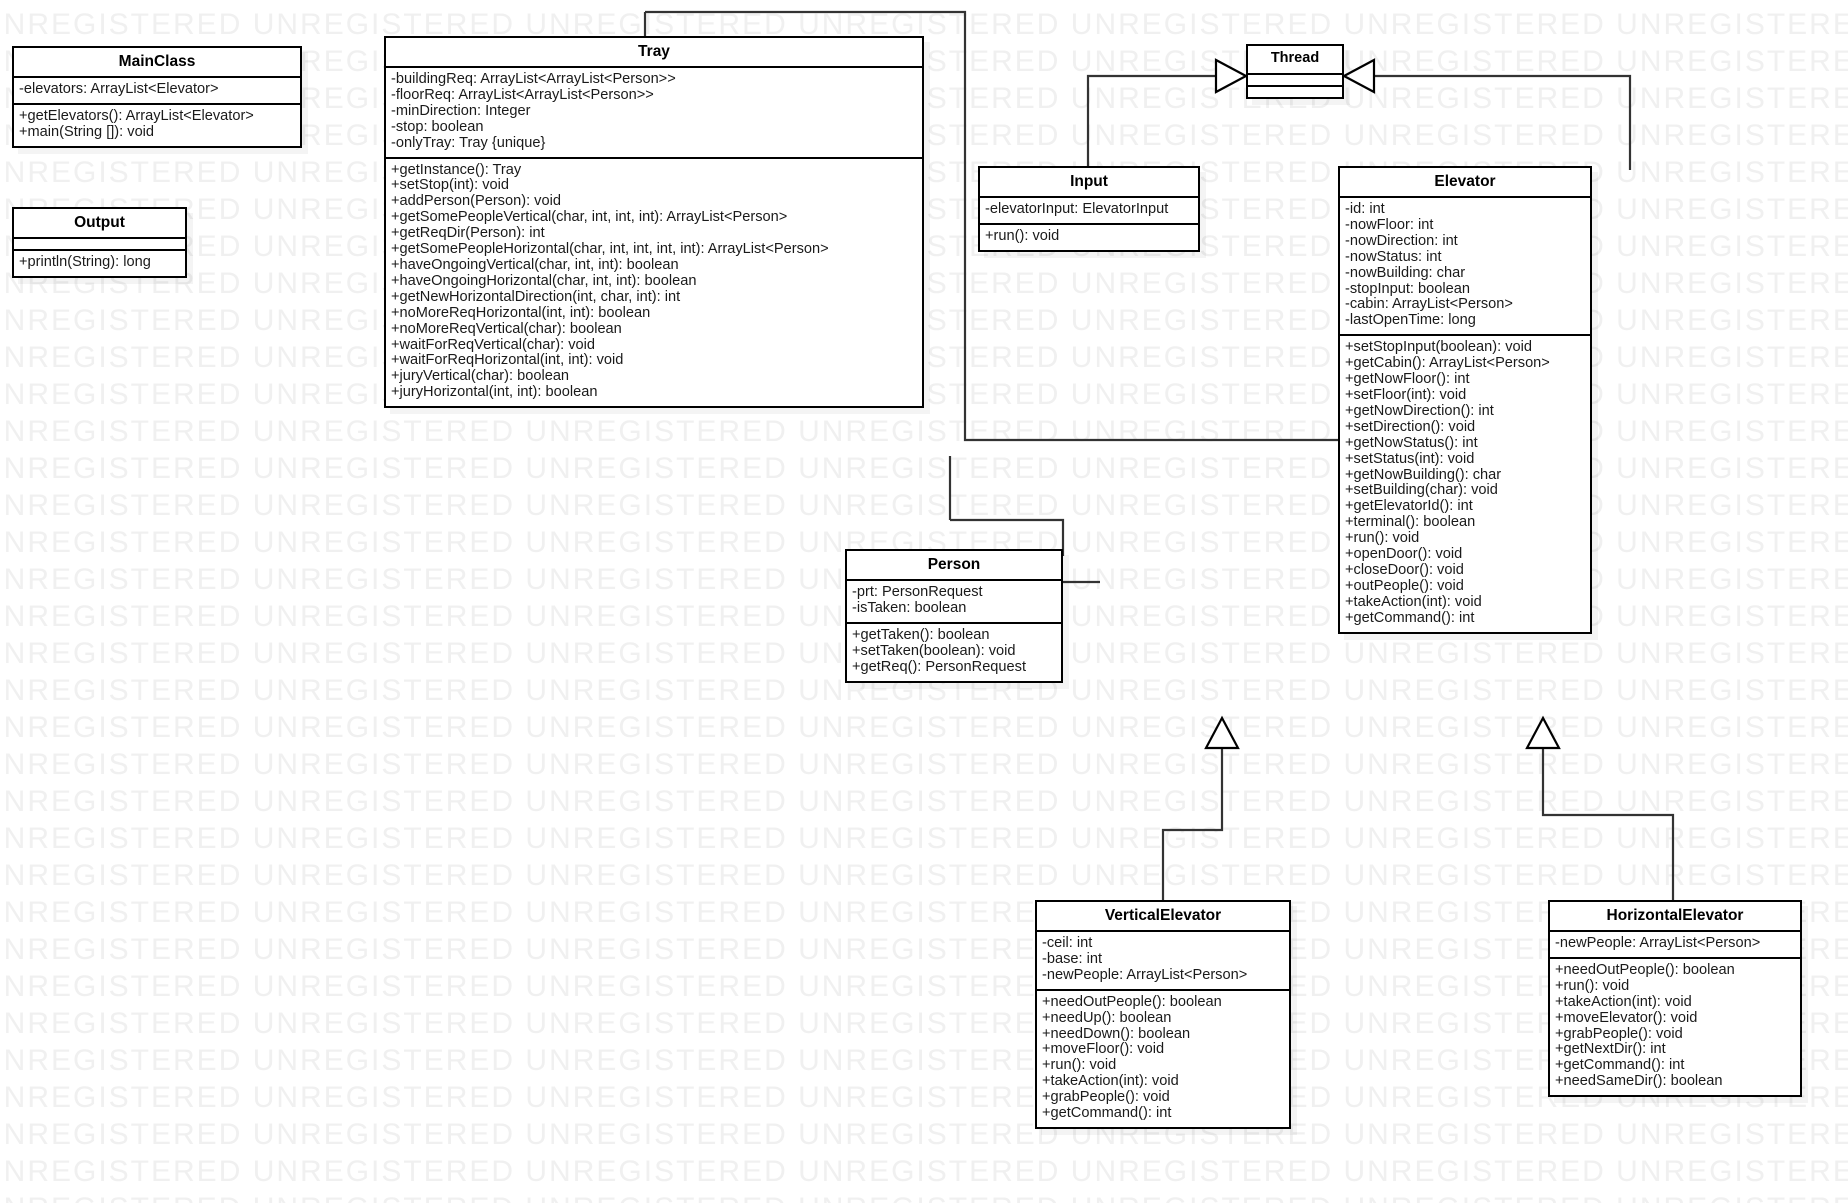 Image resolution: width=1848 pixels, height=1203 pixels. I want to click on class-member: +needDown(): boolean, so click(1116, 1033).